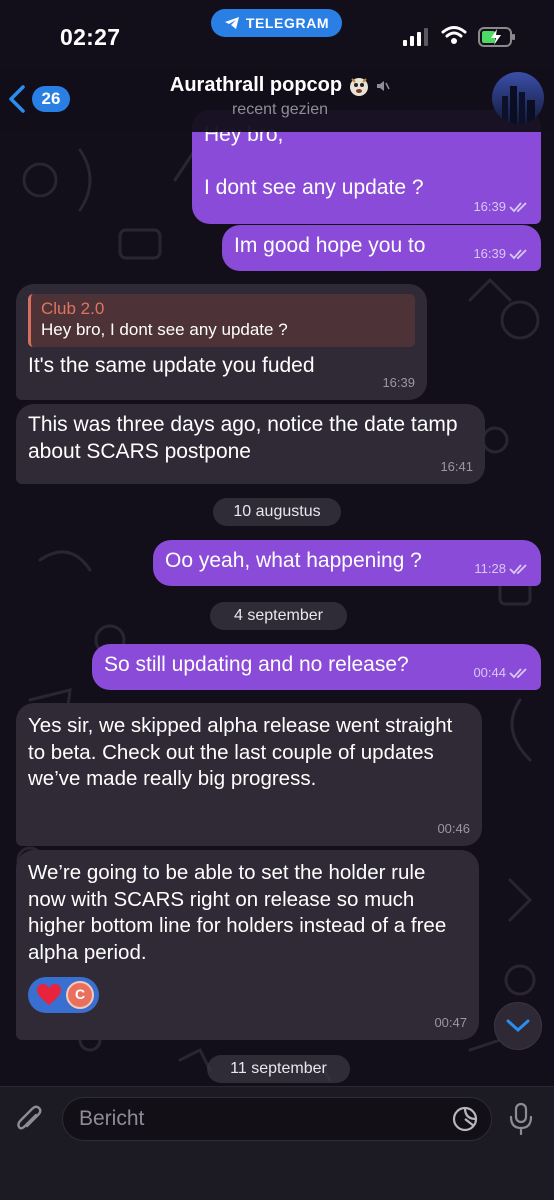 The height and width of the screenshot is (1200, 554). I want to click on chat-header: 26 Aurathrall popcop recent gezien, so click(277, 101).